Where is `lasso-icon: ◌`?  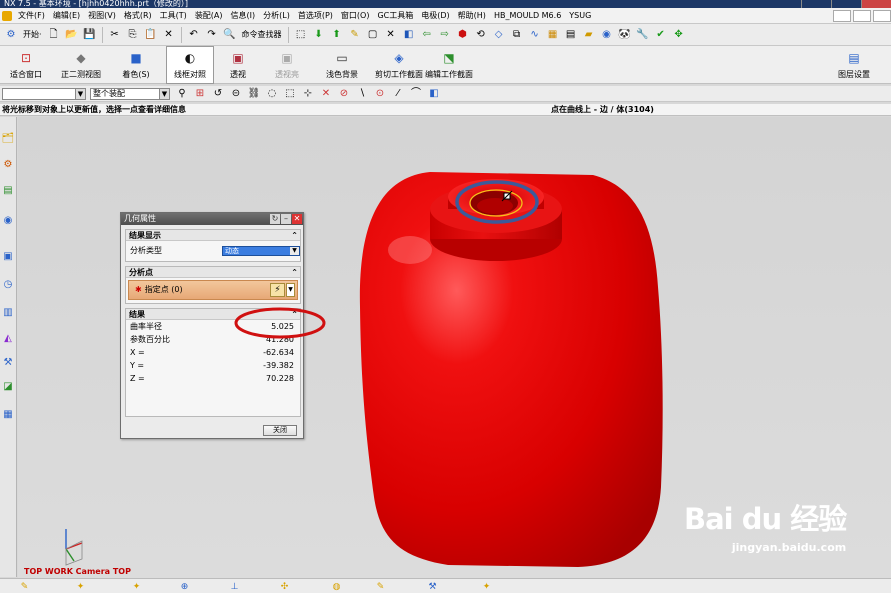
lasso-icon: ◌ is located at coordinates (272, 94).